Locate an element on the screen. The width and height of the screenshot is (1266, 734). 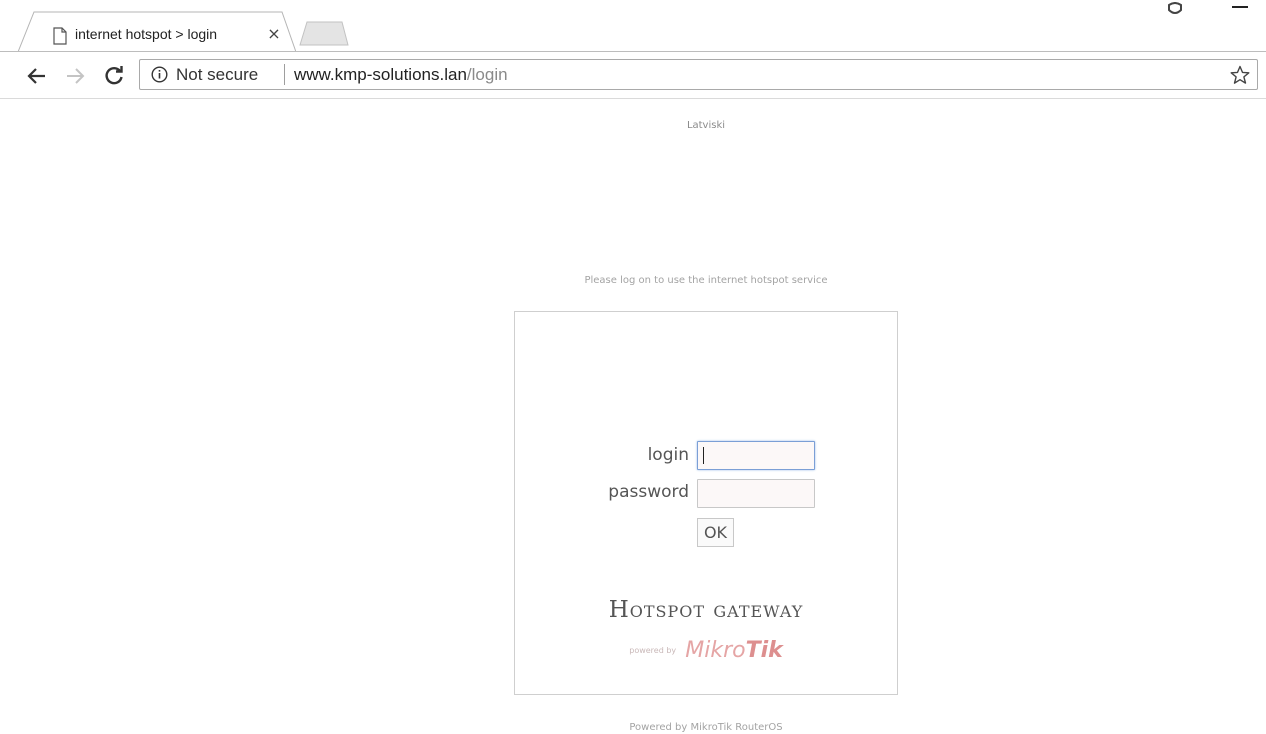
hotspot-gateway-title: Hotspot gateway is located at coordinates (706, 610).